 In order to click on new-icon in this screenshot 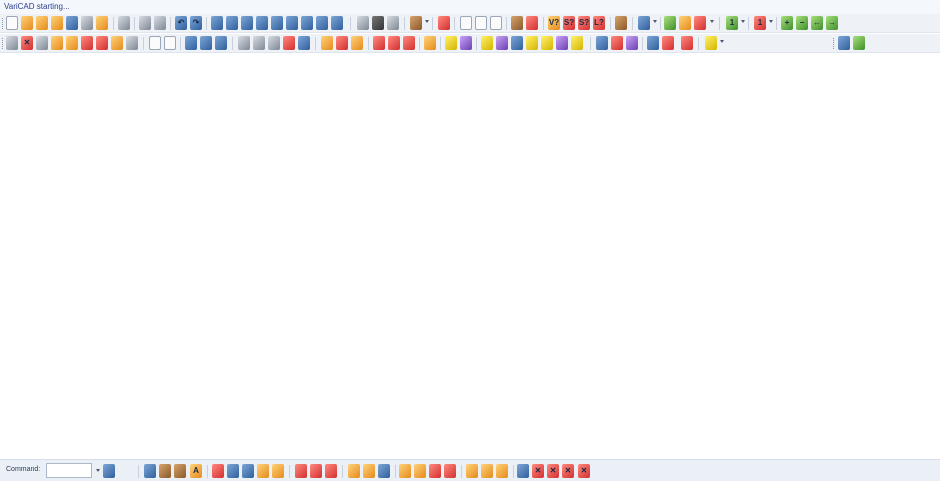, I will do `click(12, 23)`.